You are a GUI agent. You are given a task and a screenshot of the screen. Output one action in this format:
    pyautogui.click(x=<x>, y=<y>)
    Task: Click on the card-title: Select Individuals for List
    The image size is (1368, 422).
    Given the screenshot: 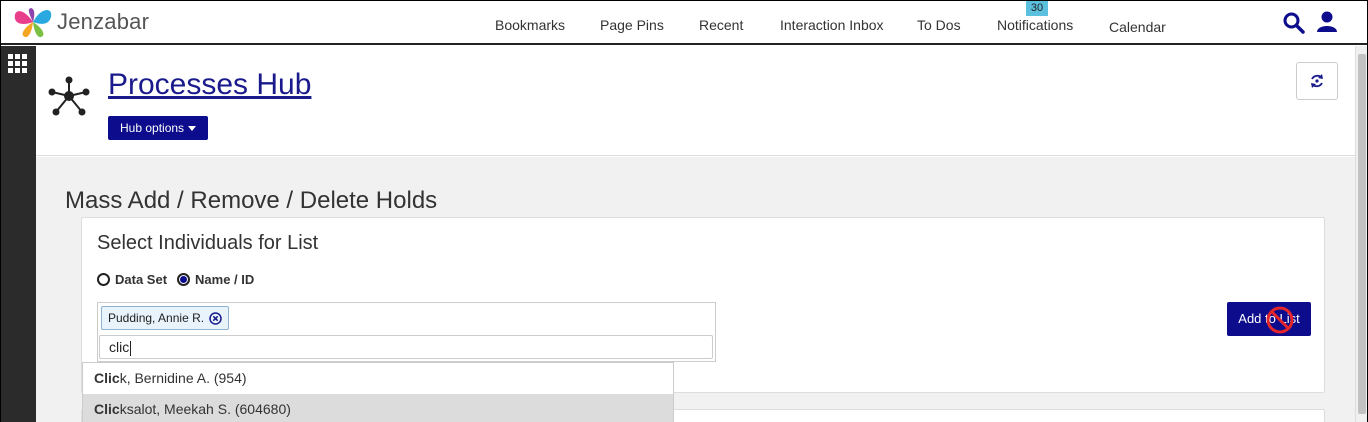 What is the action you would take?
    pyautogui.click(x=208, y=243)
    